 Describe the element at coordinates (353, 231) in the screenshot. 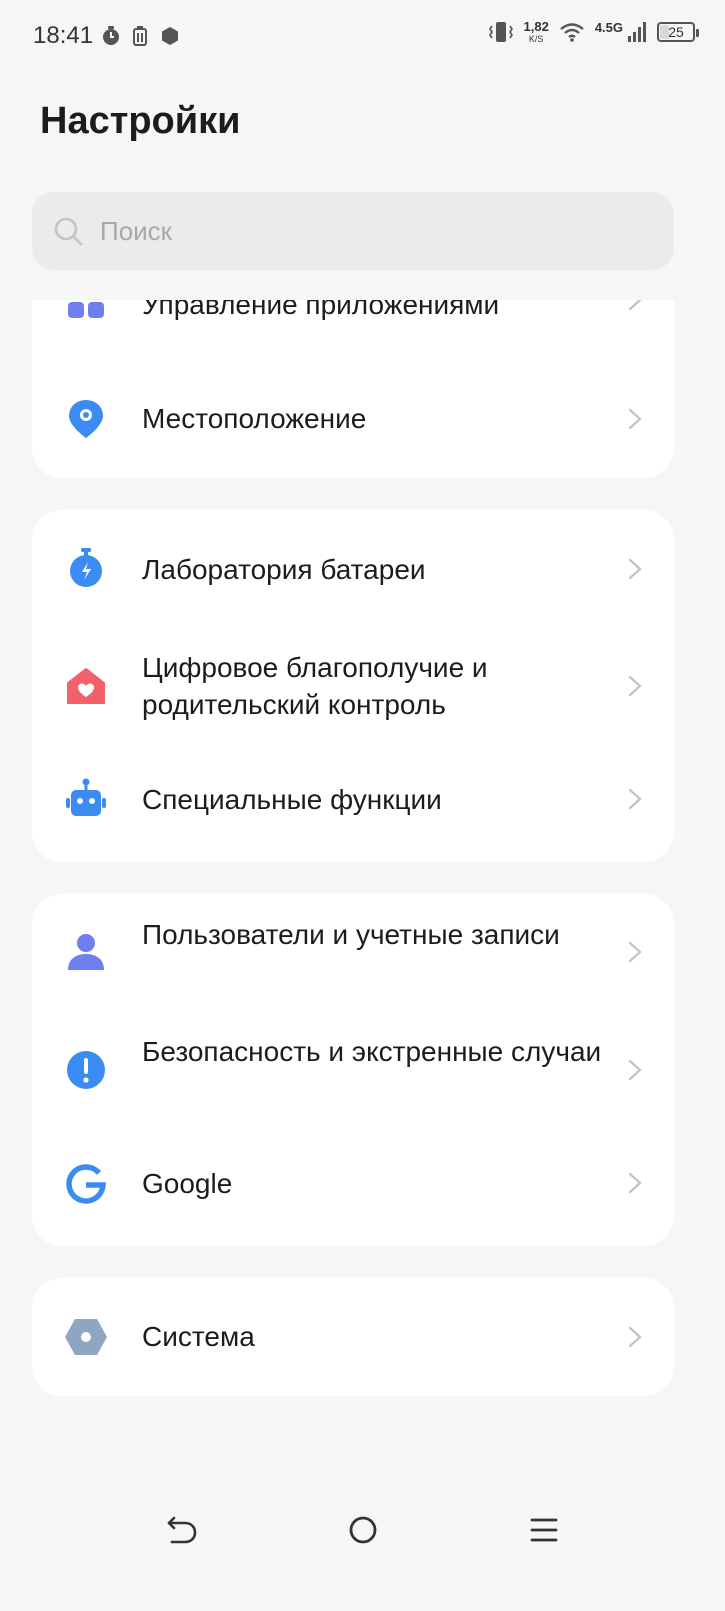

I see `search-input: Поиск` at that location.